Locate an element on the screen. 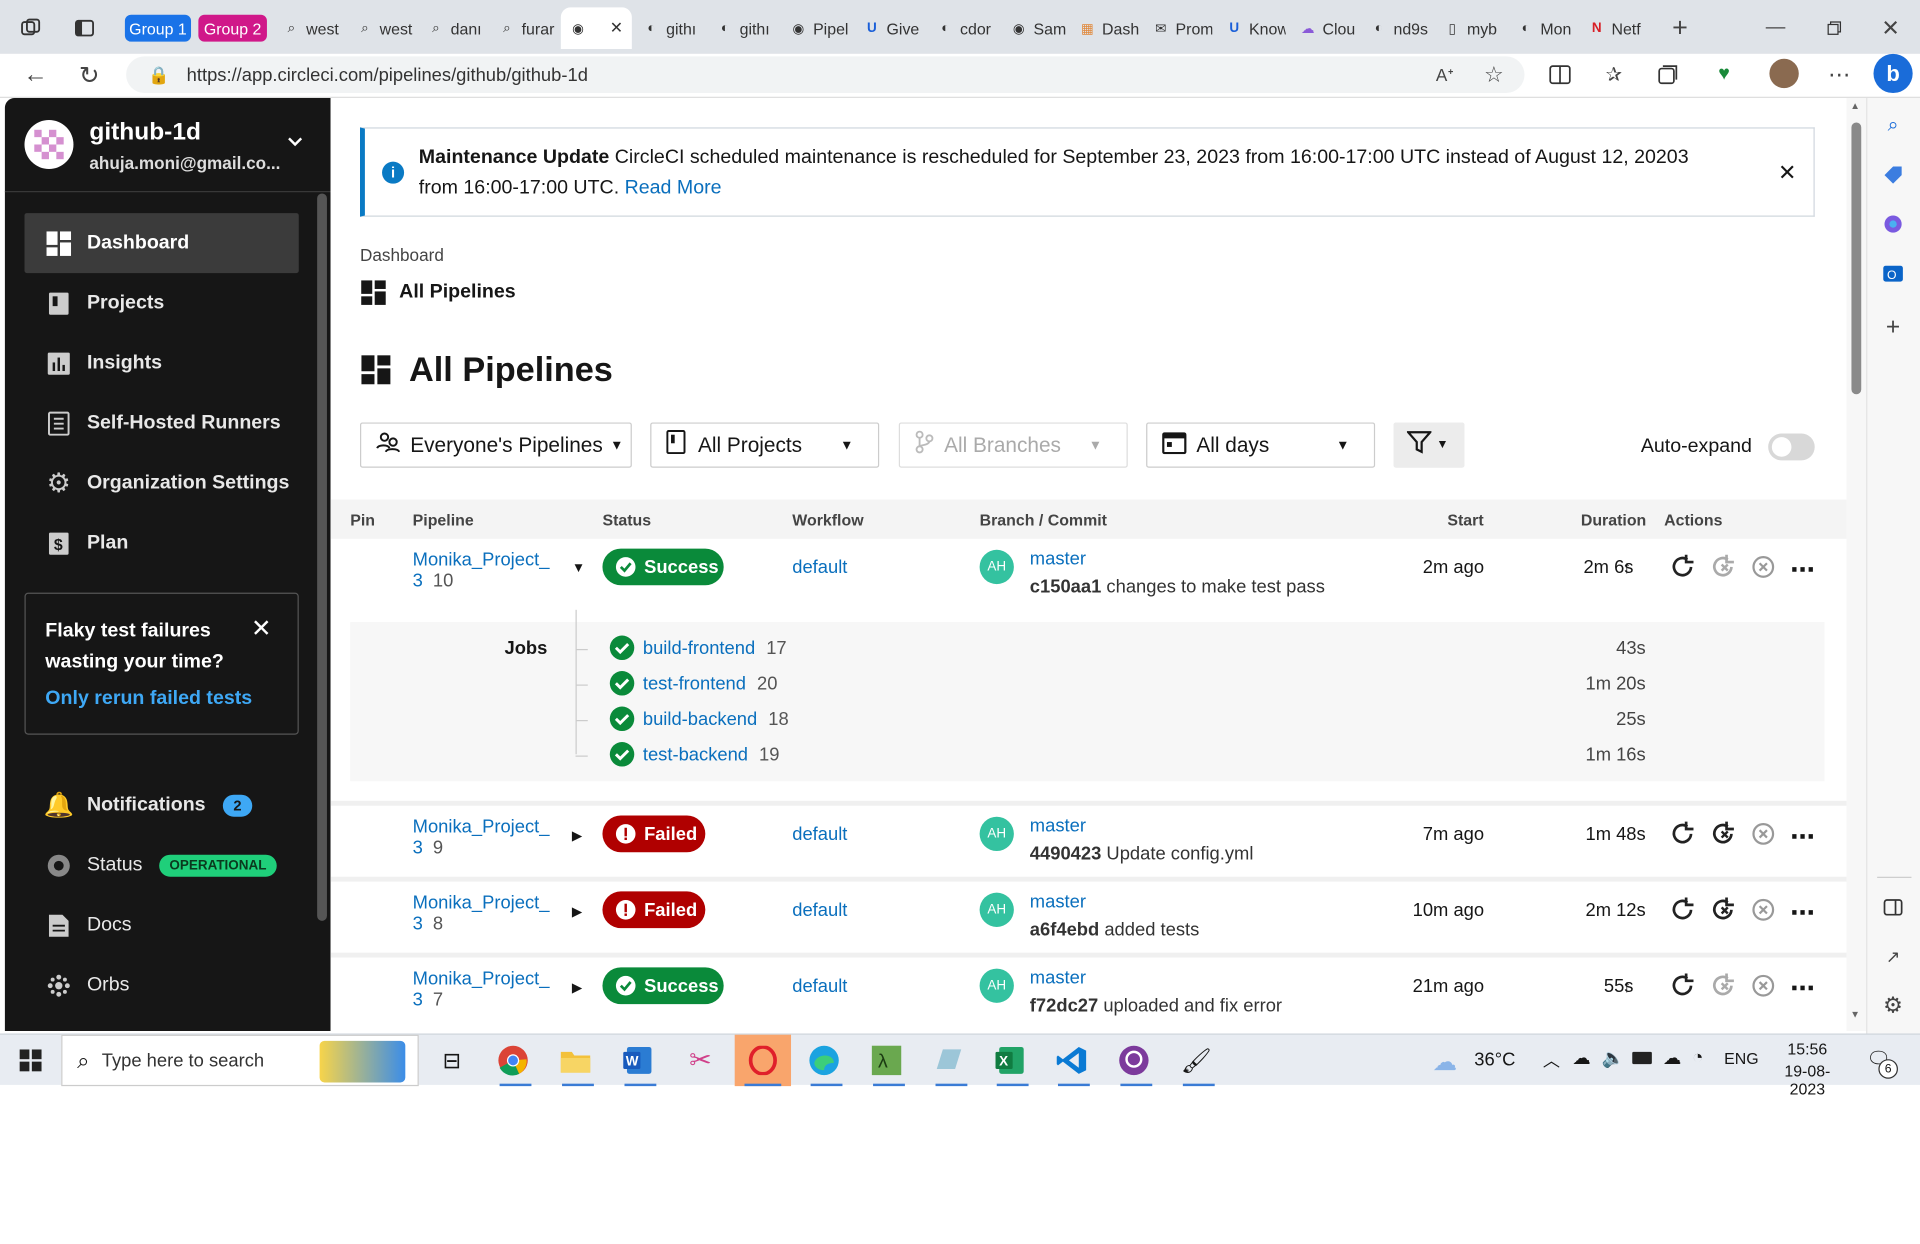 This screenshot has height=1244, width=1920. task-view-icon: ⊟ is located at coordinates (451, 1060).